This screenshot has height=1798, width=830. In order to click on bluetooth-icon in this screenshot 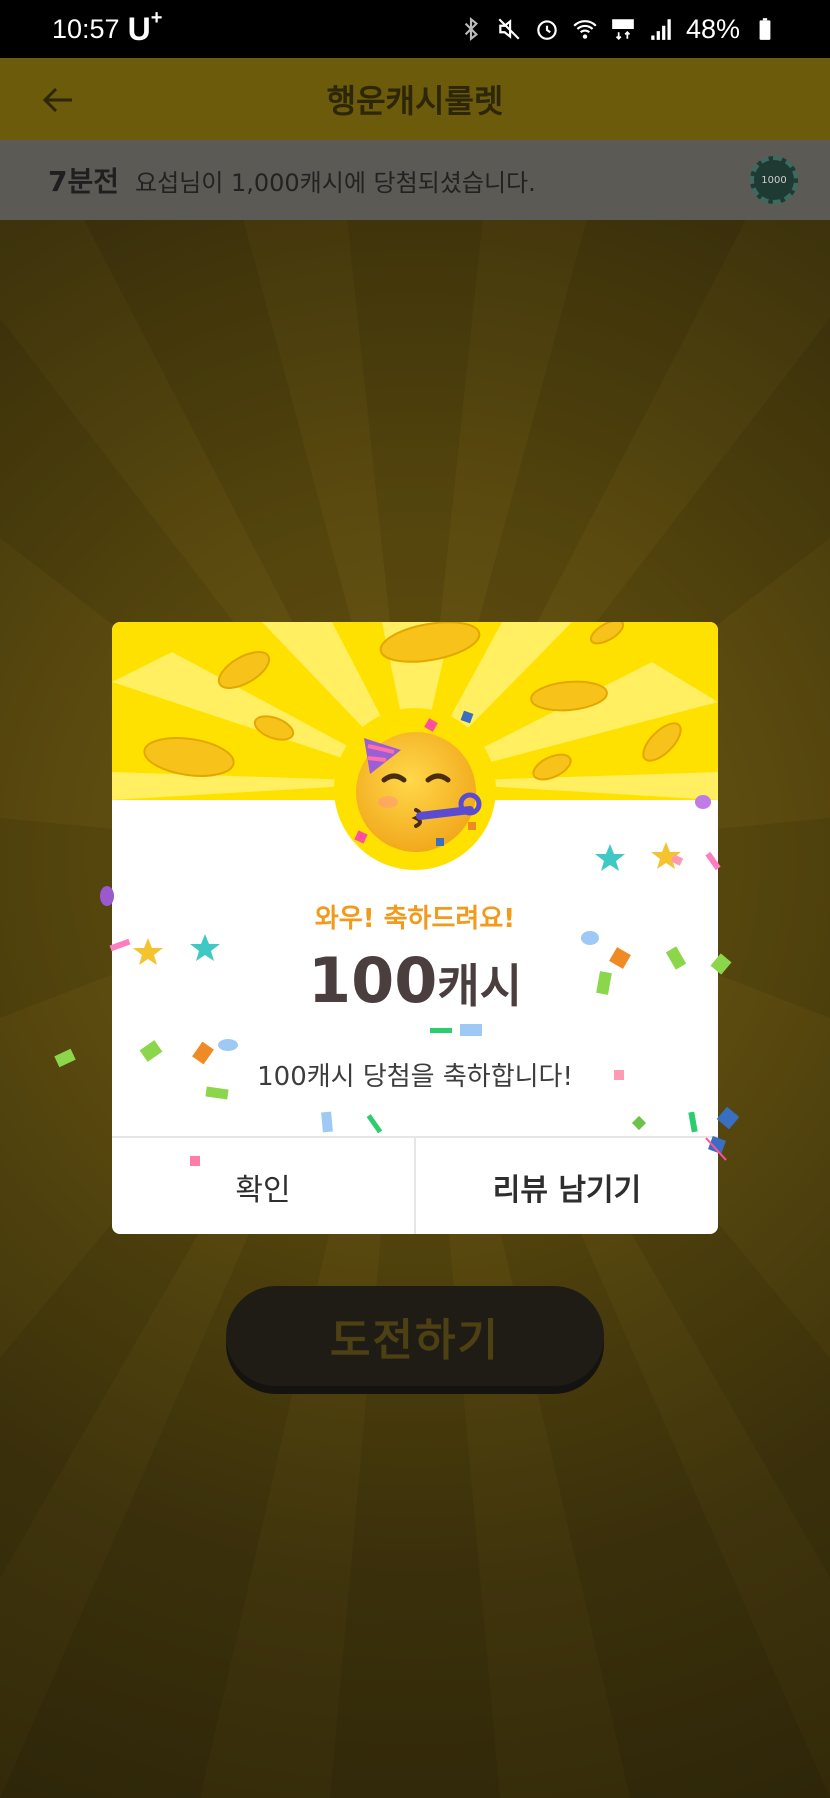, I will do `click(471, 29)`.